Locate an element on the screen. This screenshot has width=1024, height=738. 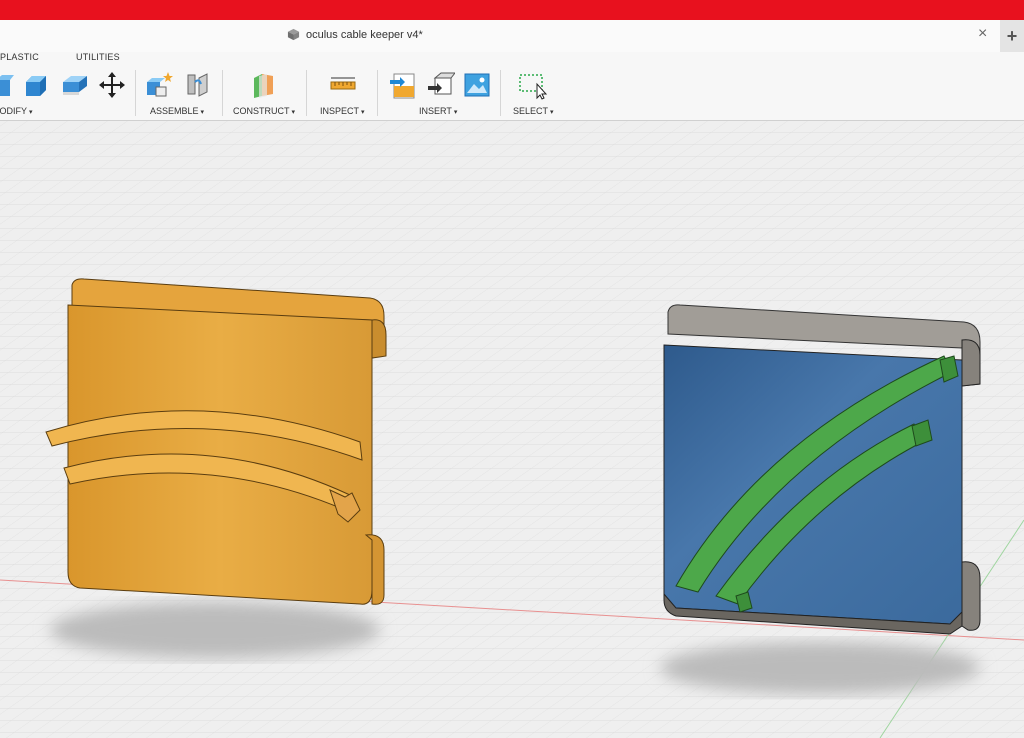
orange-cable-keeper-body is located at coordinates (216, 441).